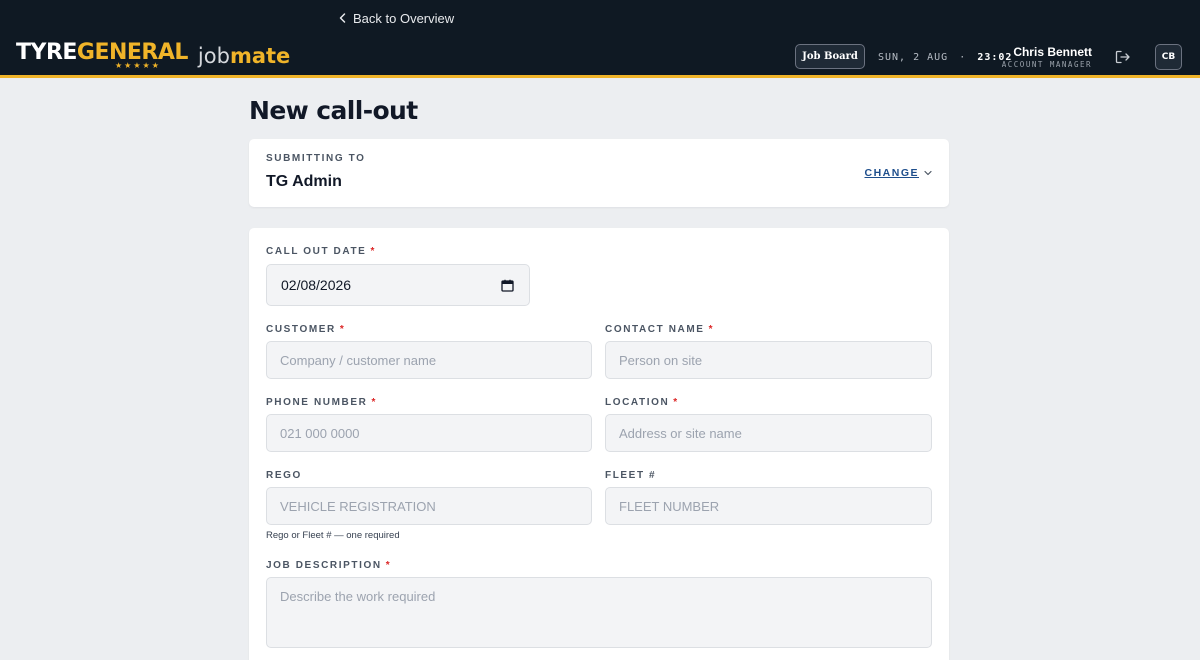 This screenshot has width=1200, height=660. What do you see at coordinates (260, 56) in the screenshot?
I see `logo-mate-text: mate` at bounding box center [260, 56].